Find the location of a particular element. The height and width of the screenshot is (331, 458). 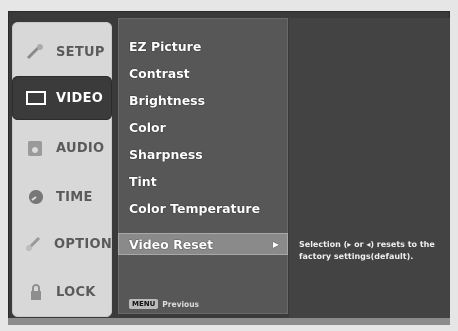

previous-label: Previous is located at coordinates (180, 304).